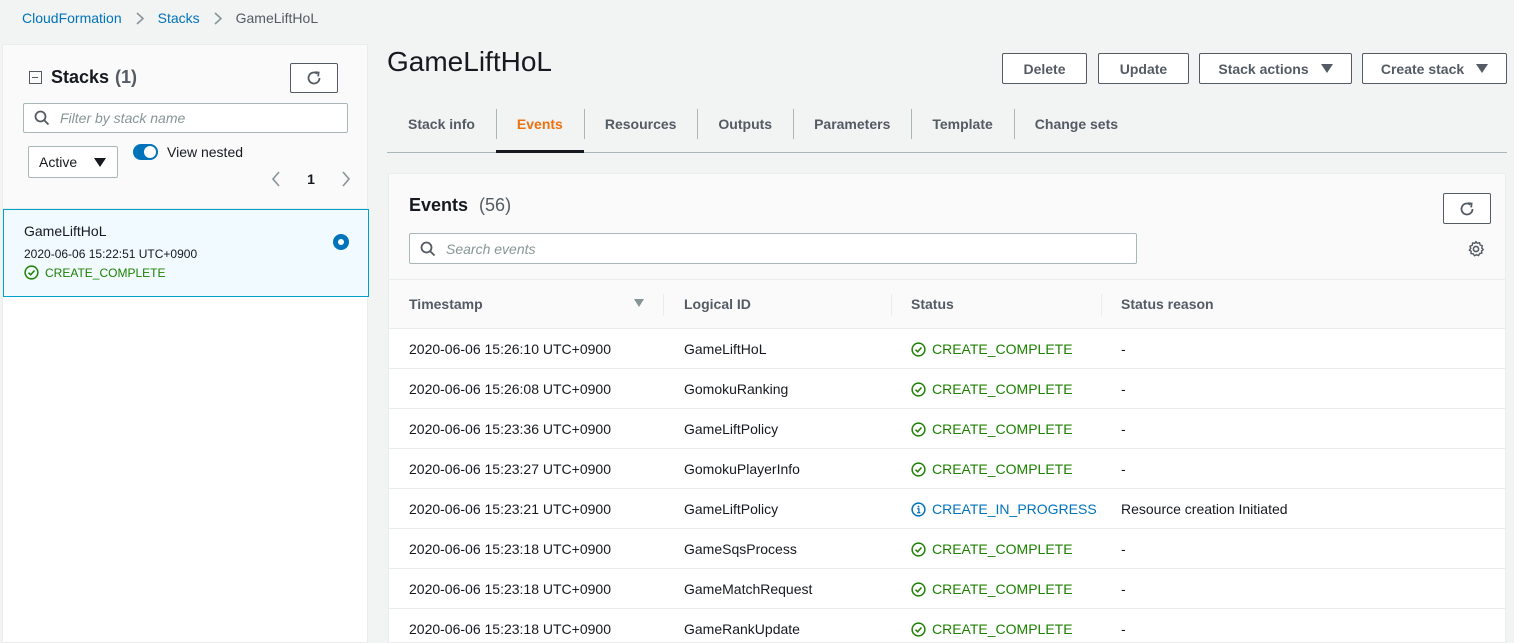 The width and height of the screenshot is (1514, 643). I want to click on view-nested-toggle, so click(145, 152).